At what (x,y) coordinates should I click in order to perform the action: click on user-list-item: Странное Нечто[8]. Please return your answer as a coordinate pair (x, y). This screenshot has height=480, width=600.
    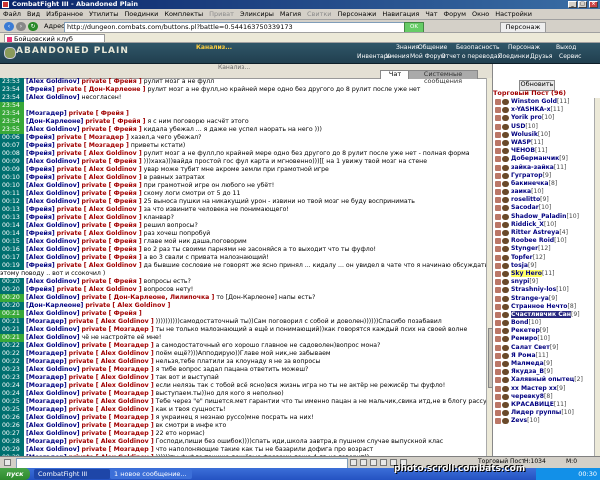
    Looking at the image, I should click on (544, 307).